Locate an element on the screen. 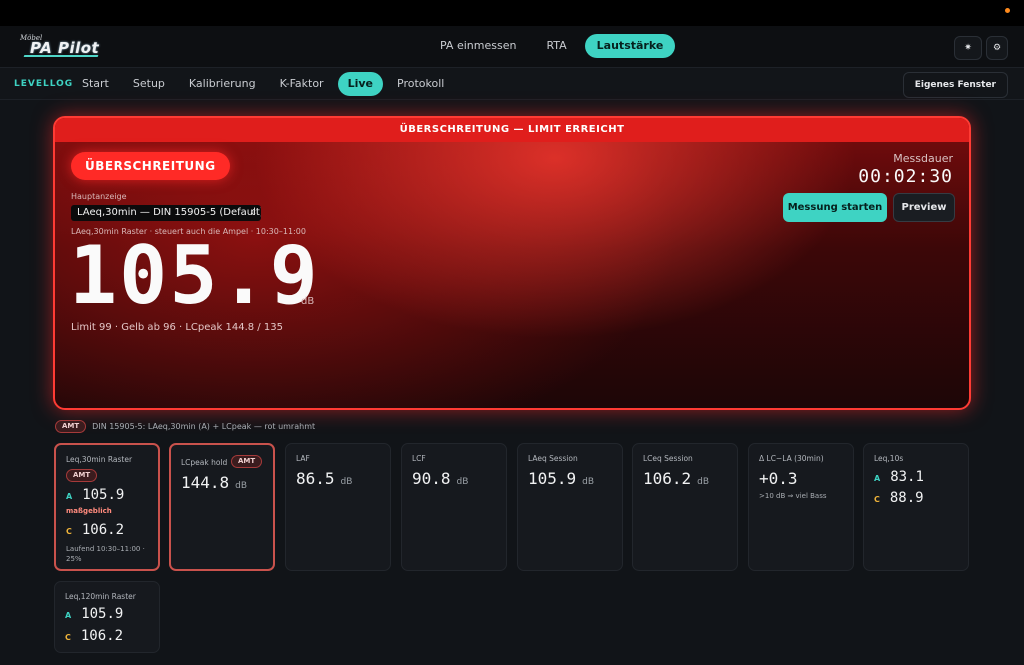  preview-button: Preview is located at coordinates (924, 207).